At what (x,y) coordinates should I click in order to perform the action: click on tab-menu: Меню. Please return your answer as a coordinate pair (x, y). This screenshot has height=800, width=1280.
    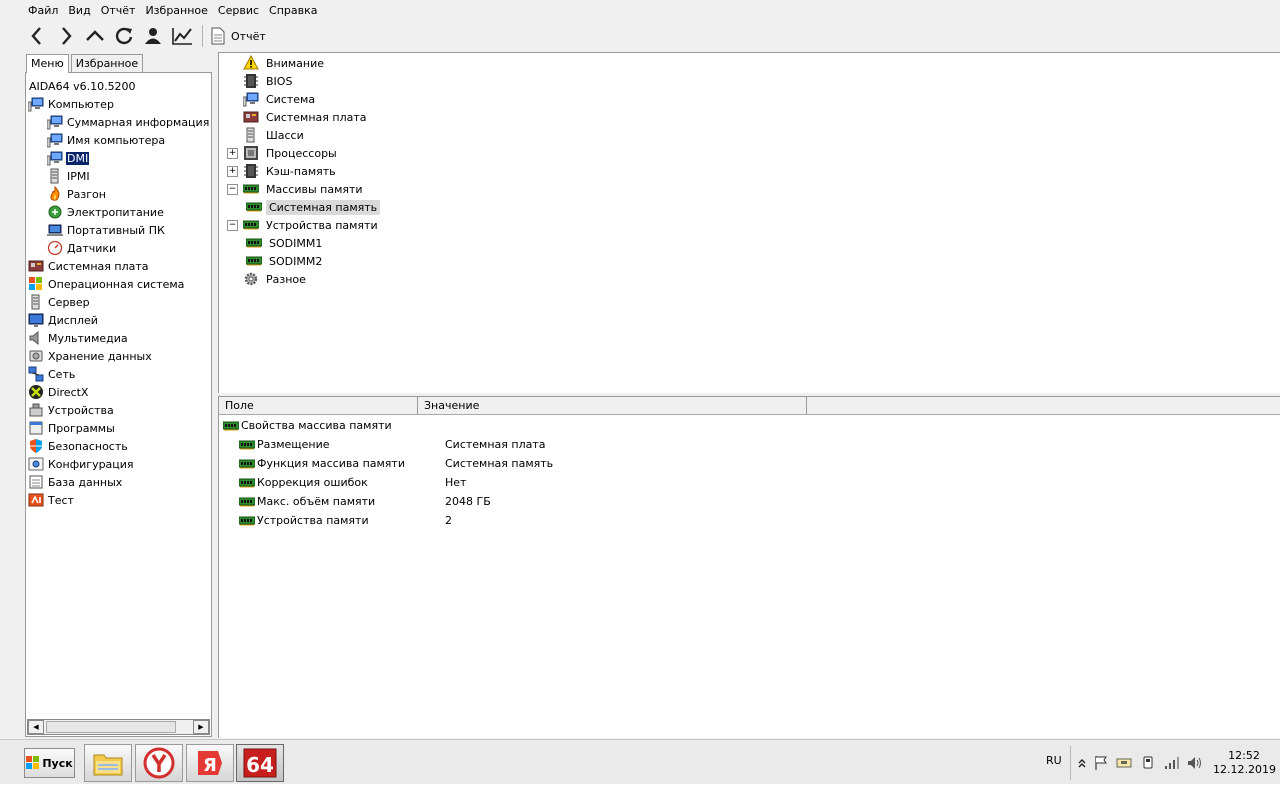
    Looking at the image, I should click on (47, 63).